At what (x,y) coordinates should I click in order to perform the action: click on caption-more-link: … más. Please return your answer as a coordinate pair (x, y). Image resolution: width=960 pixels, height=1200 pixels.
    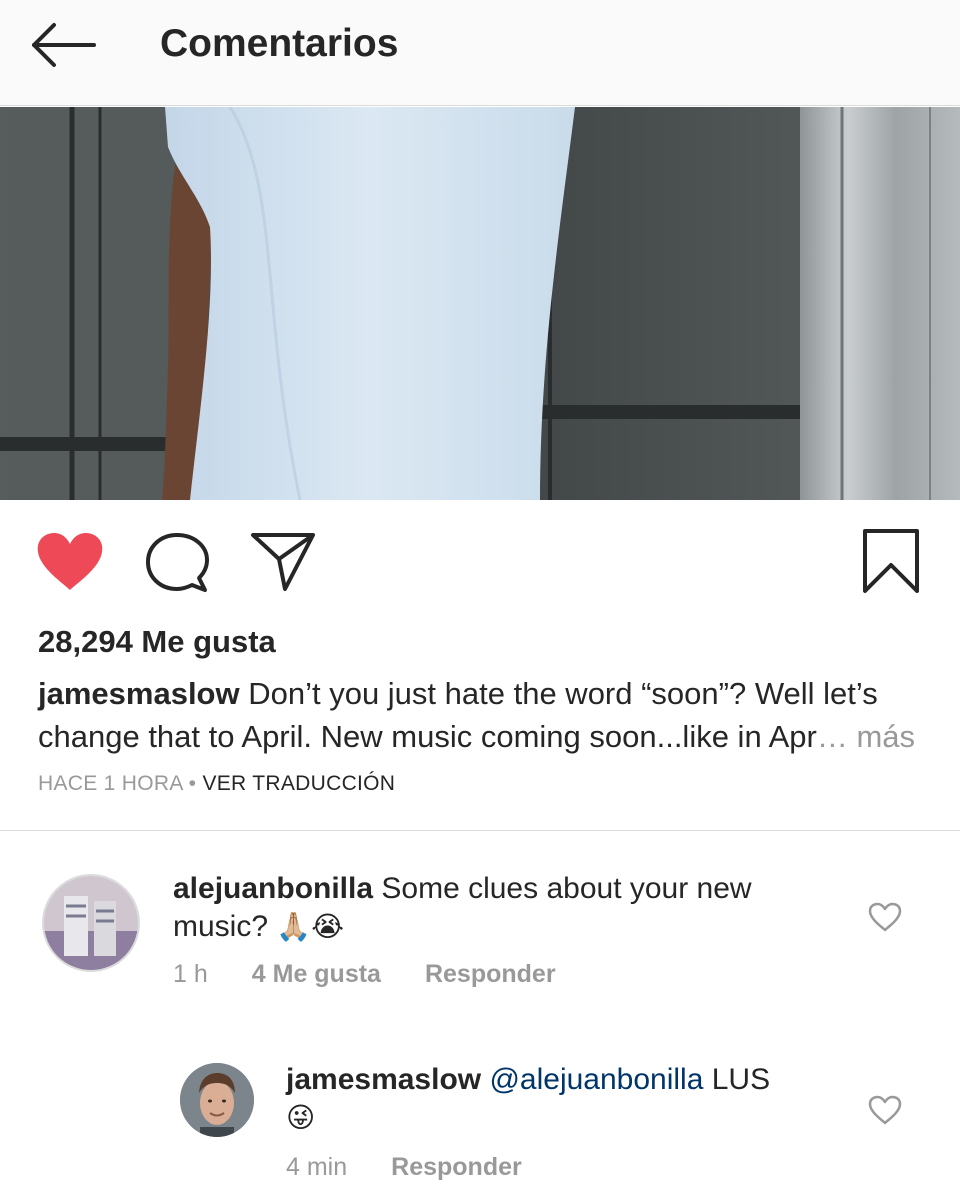
    Looking at the image, I should click on (866, 736).